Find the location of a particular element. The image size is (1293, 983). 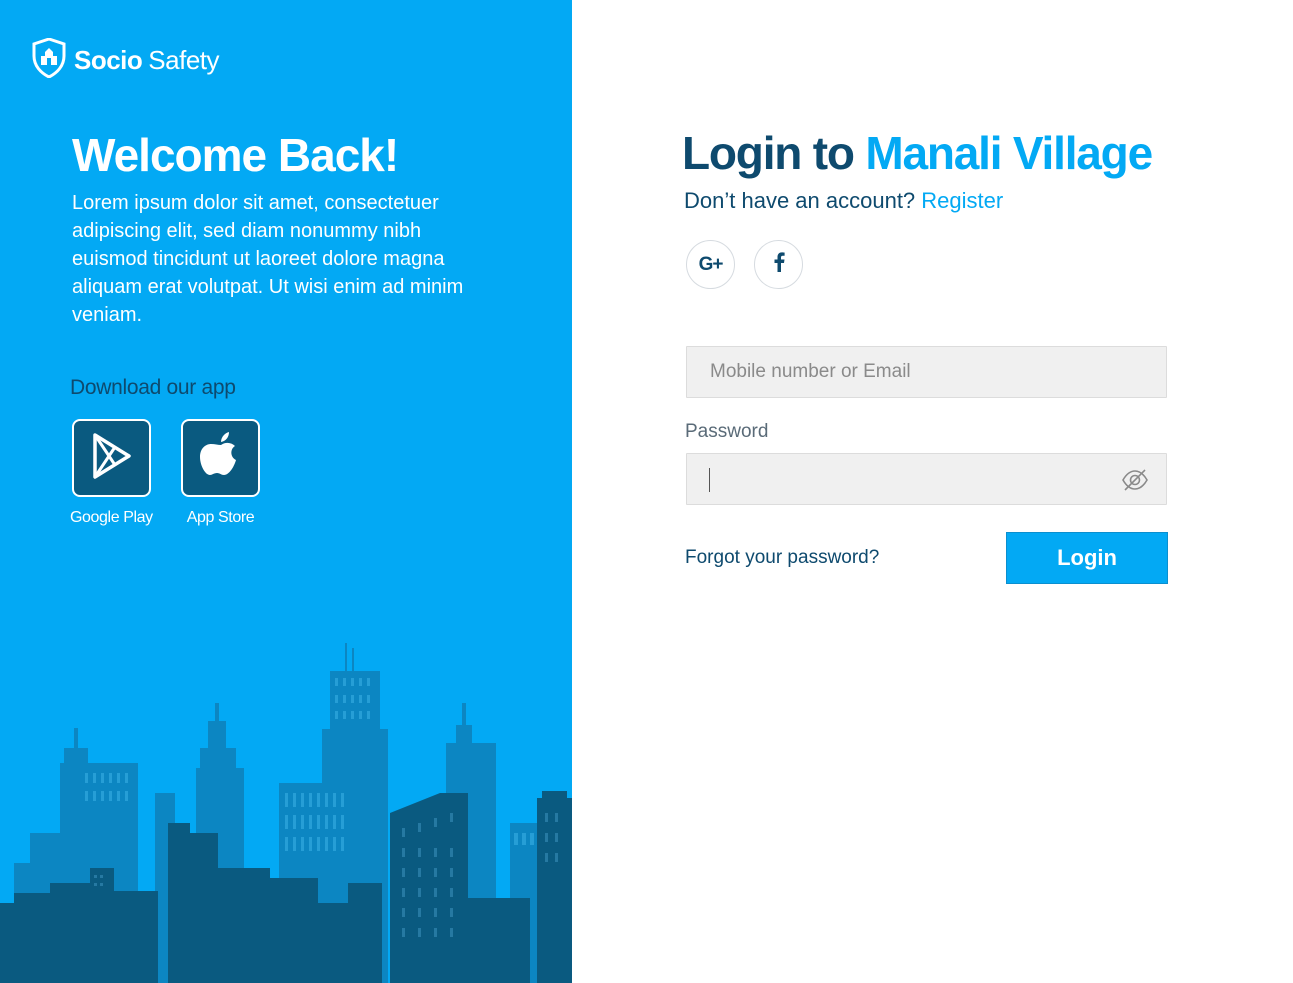

google-play-icon is located at coordinates (112, 458).